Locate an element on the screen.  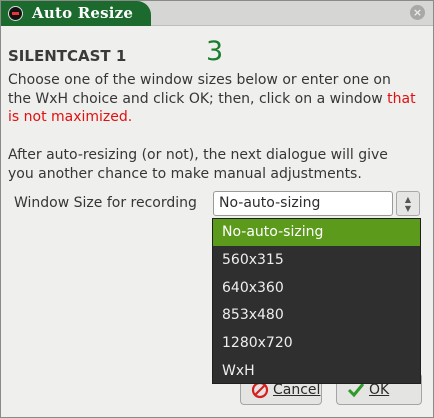
window-title: Auto Resize is located at coordinates (83, 13).